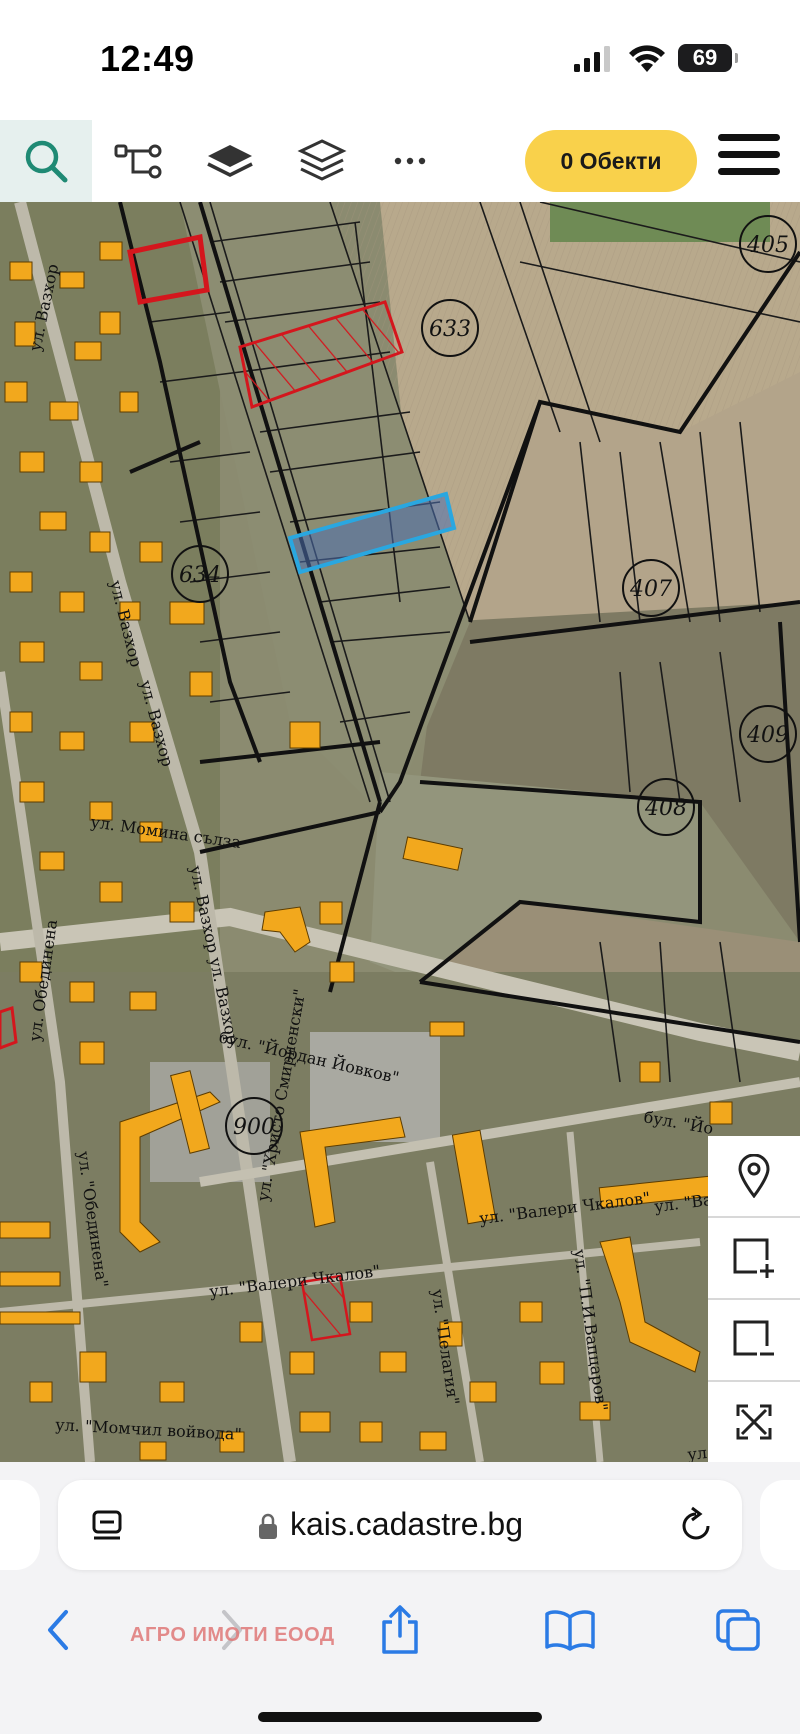 The height and width of the screenshot is (1734, 800). Describe the element at coordinates (450, 329) in the screenshot. I see `parcel-label: 633` at that location.